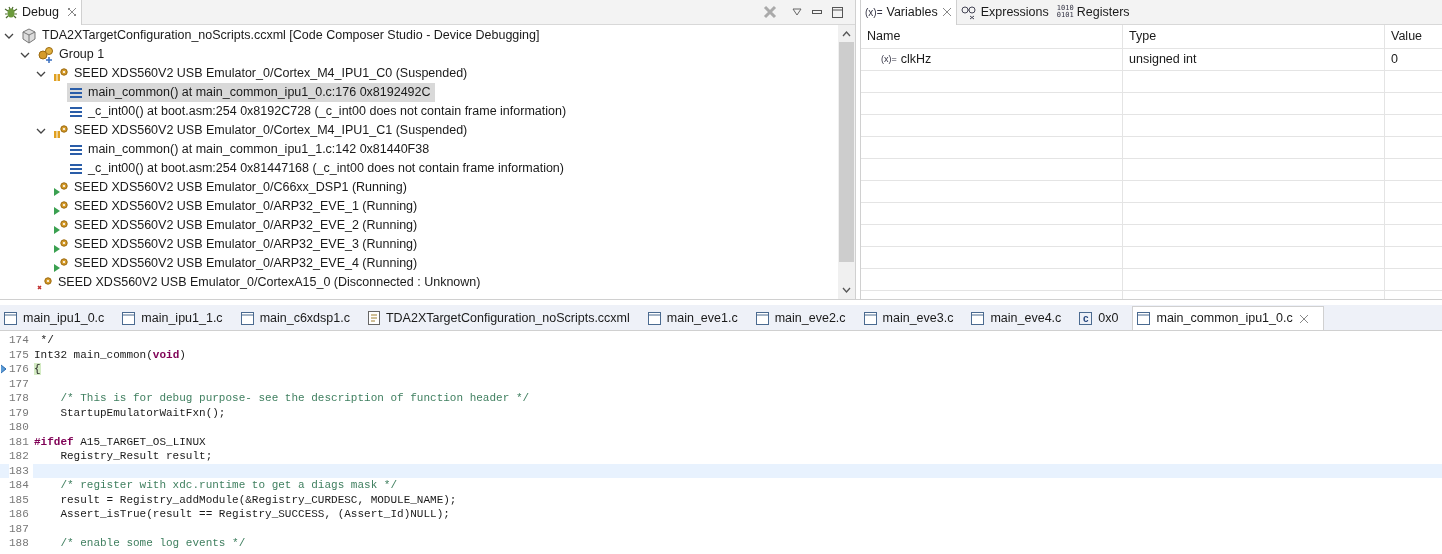 The width and height of the screenshot is (1442, 554). I want to click on disconnected-core-icon, so click(45, 282).